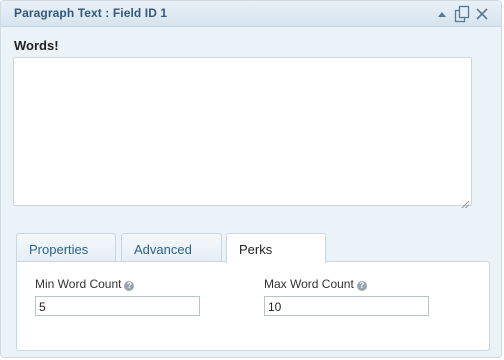 The height and width of the screenshot is (360, 504). I want to click on max-word-count-input, so click(346, 306).